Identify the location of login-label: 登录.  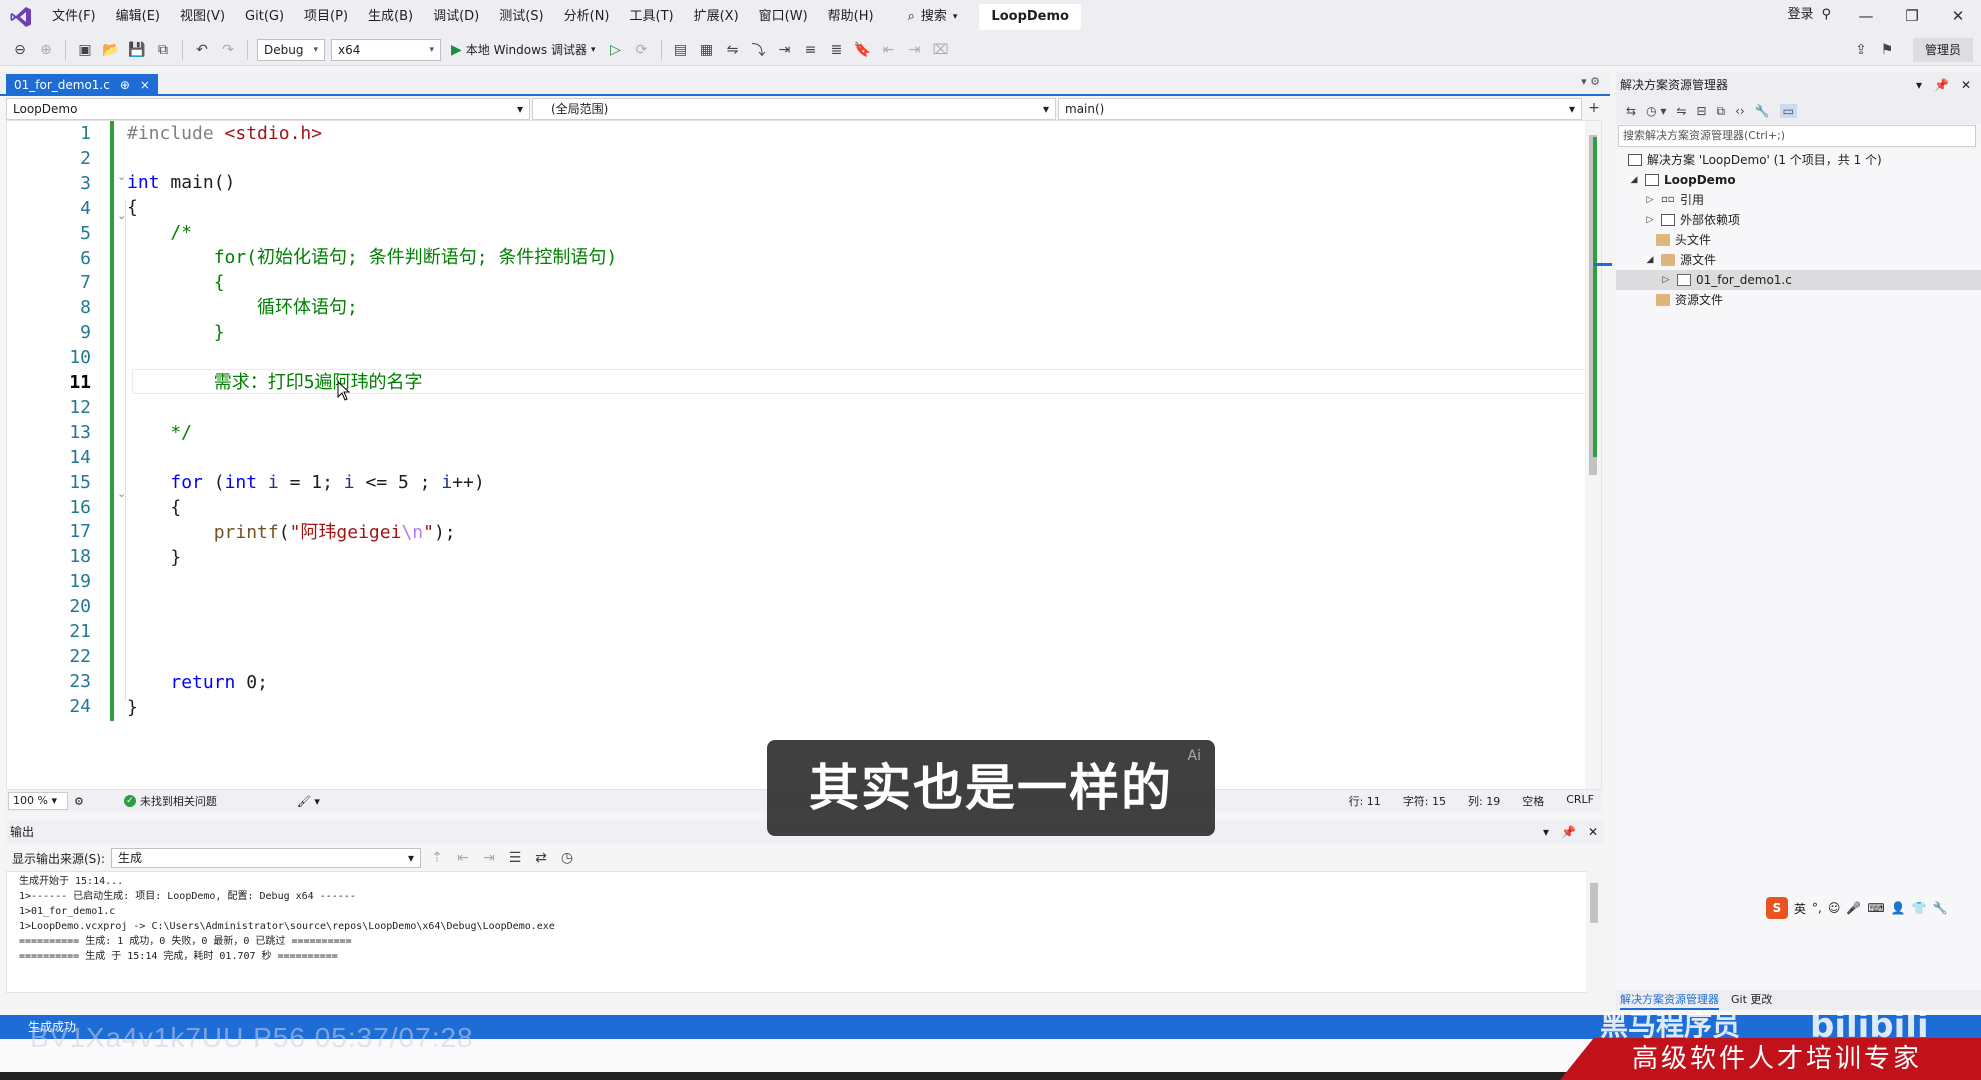
(1800, 17).